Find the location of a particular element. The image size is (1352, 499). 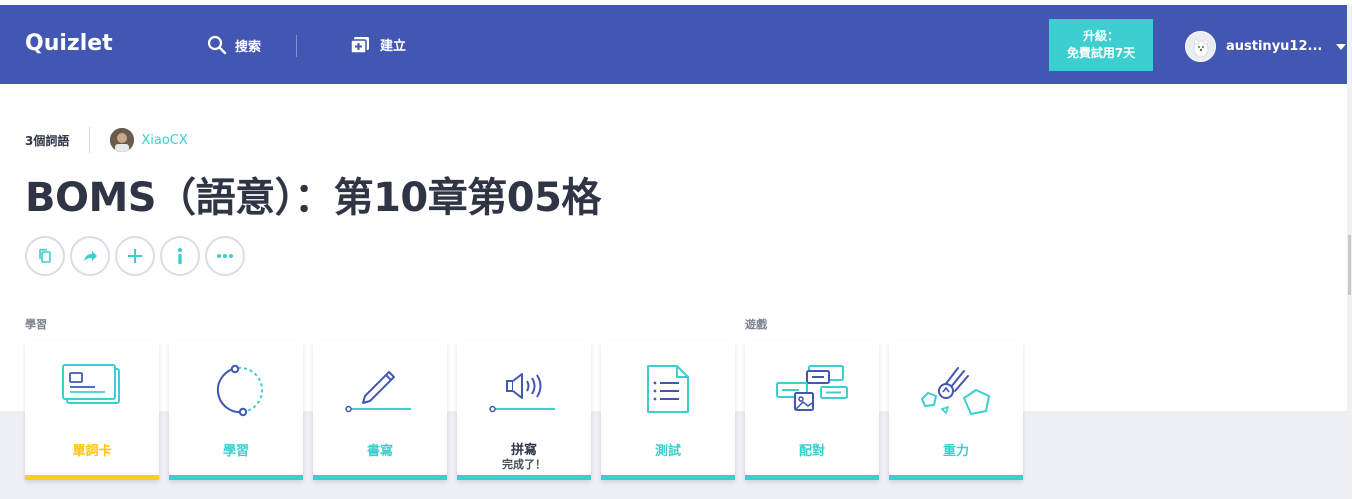

scrollbar-thumb is located at coordinates (1349, 265).